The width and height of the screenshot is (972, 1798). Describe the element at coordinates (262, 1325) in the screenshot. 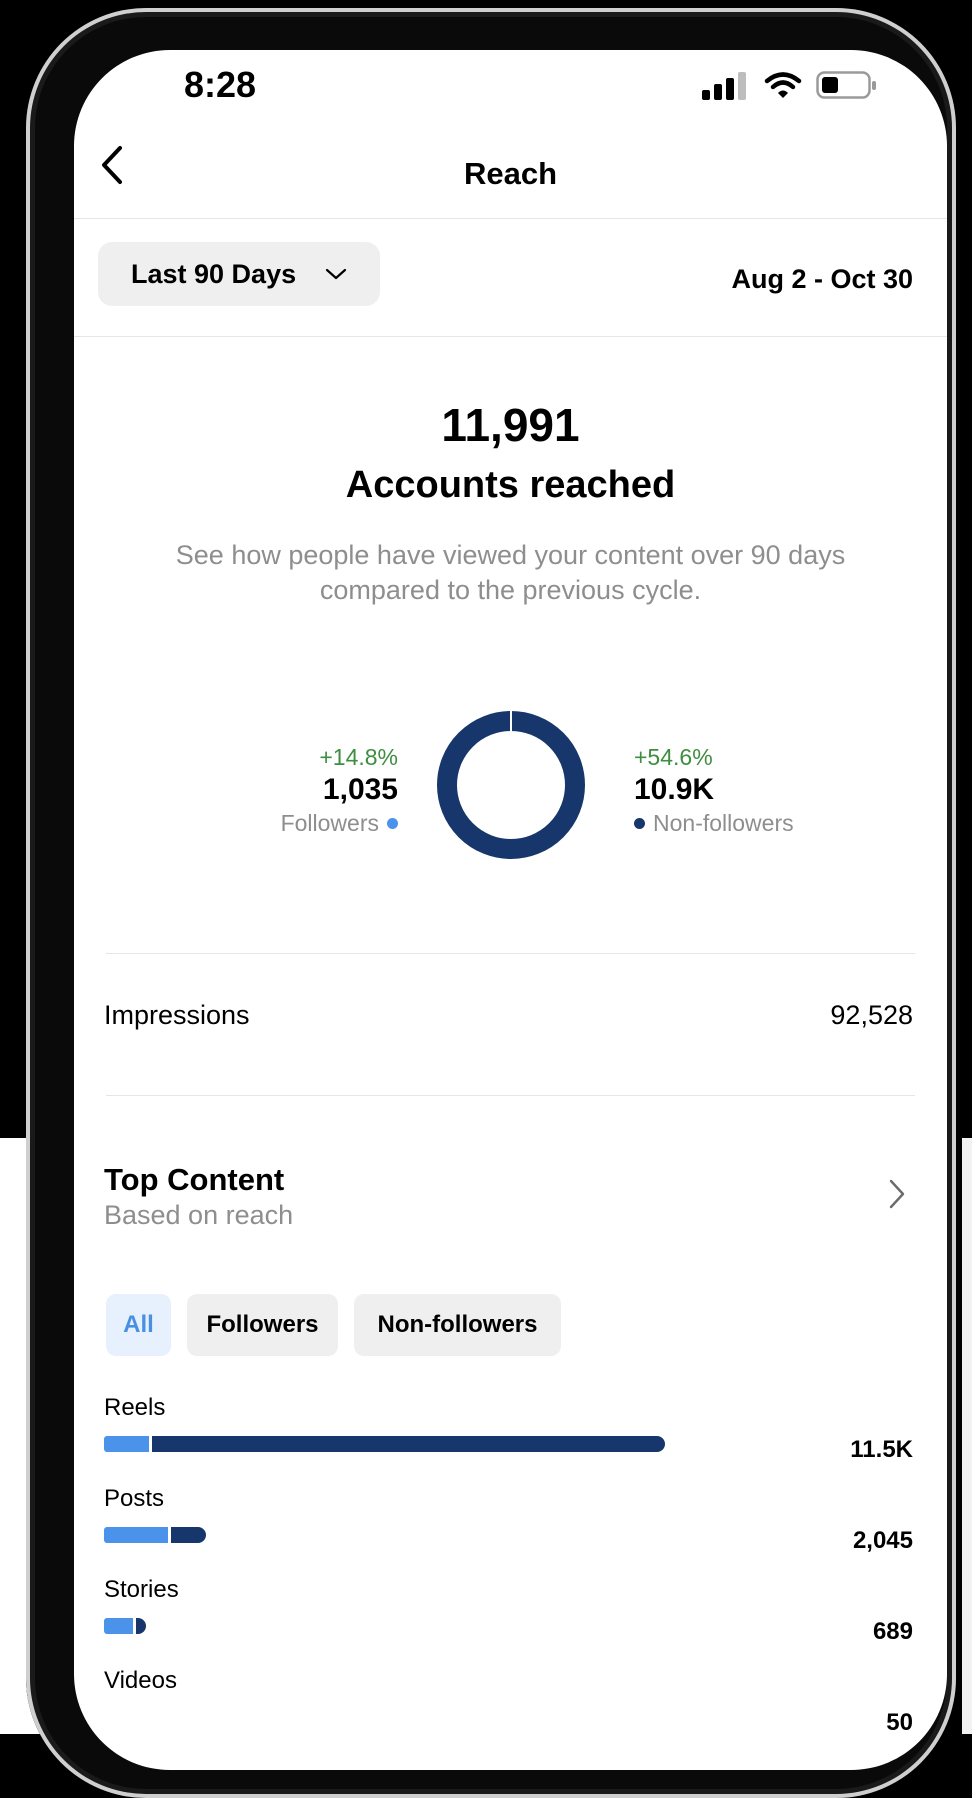

I see `chip-followers: Followers` at that location.